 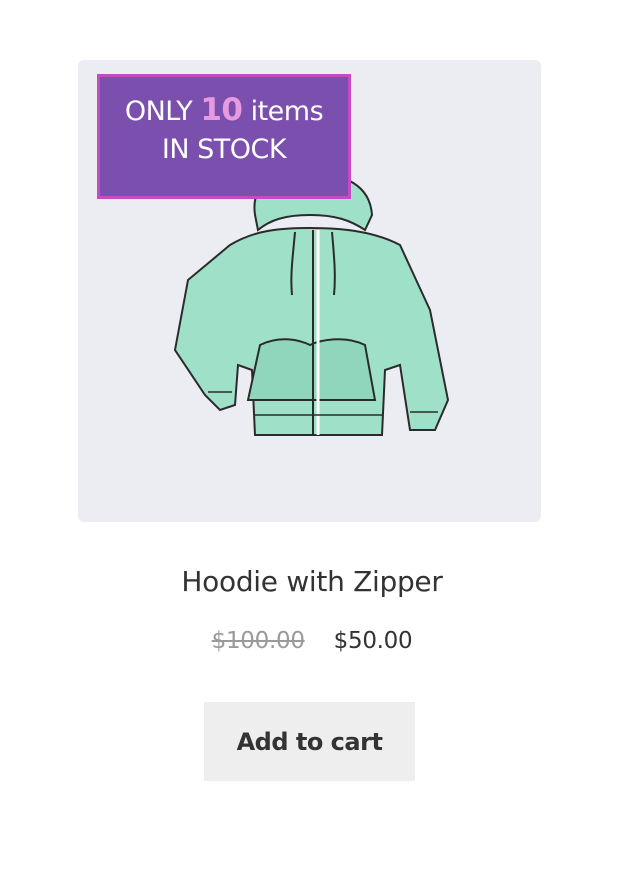 I want to click on regular-price: $100.00, so click(x=258, y=641).